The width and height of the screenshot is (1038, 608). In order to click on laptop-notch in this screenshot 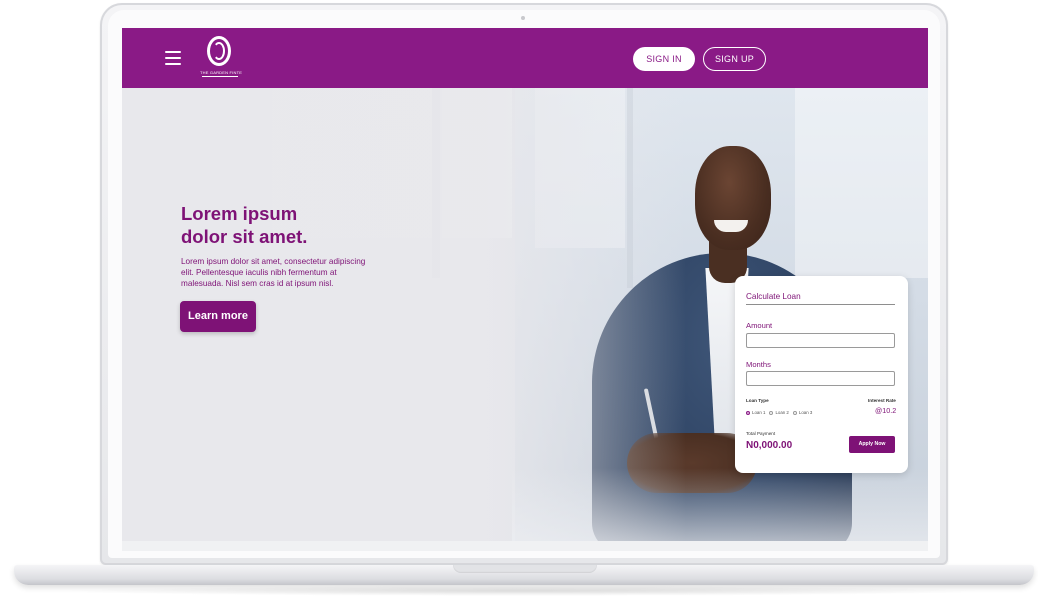, I will do `click(525, 569)`.